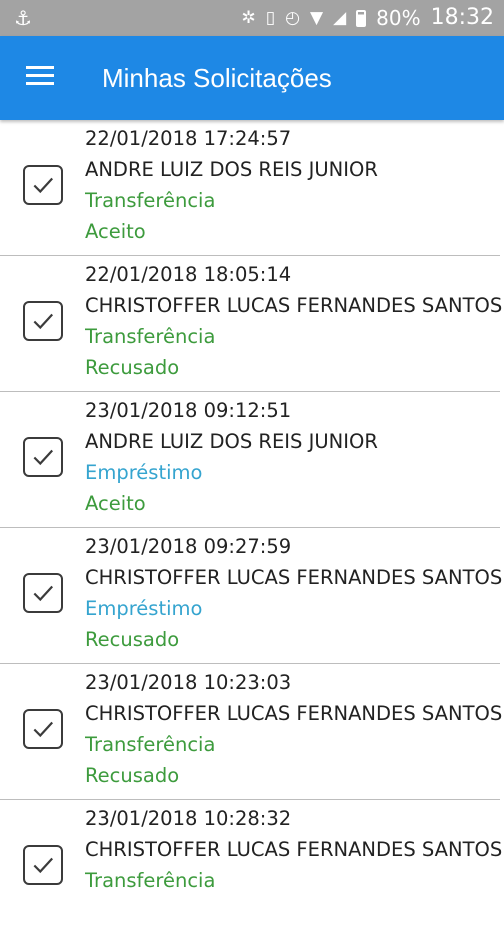 This screenshot has height=936, width=504. Describe the element at coordinates (270, 18) in the screenshot. I see `vibrate-icon: ▯` at that location.